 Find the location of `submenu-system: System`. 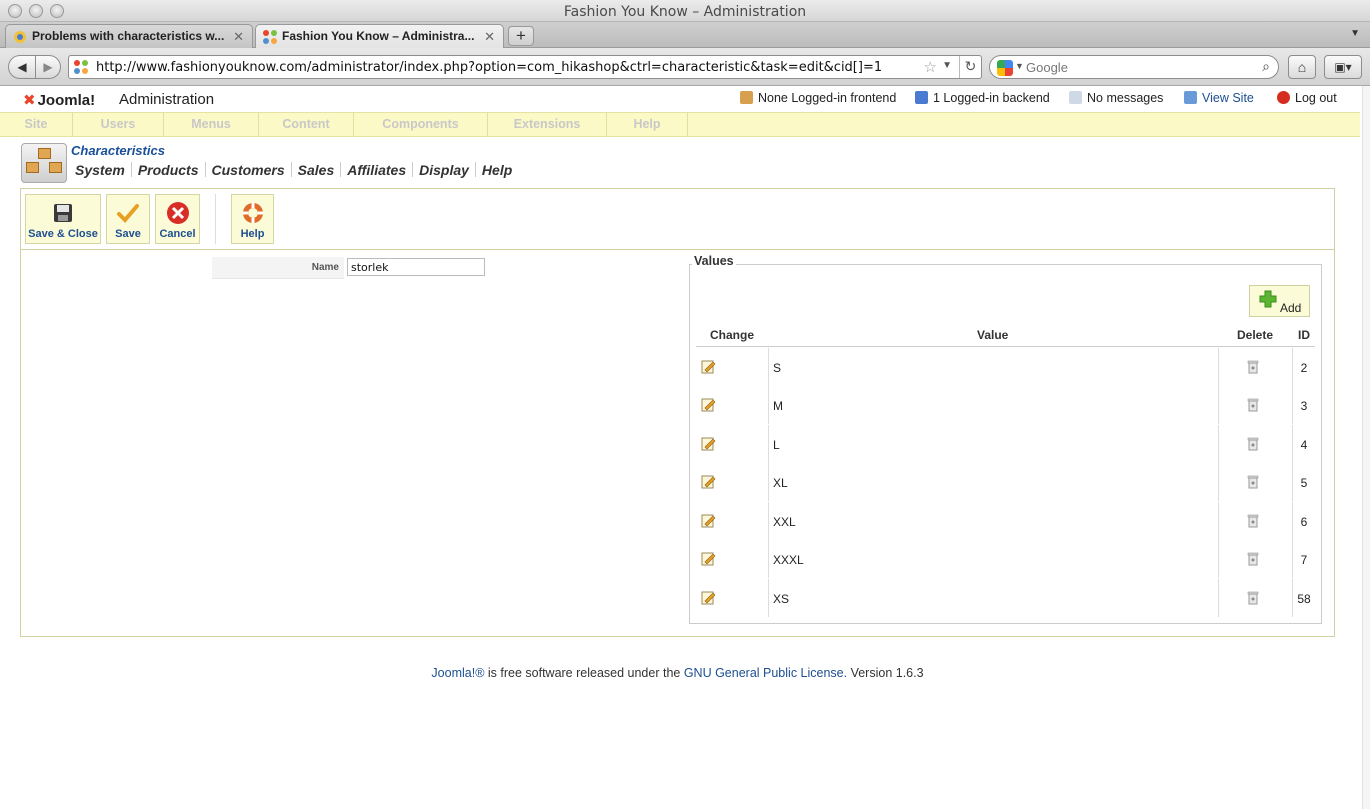

submenu-system: System is located at coordinates (100, 170).